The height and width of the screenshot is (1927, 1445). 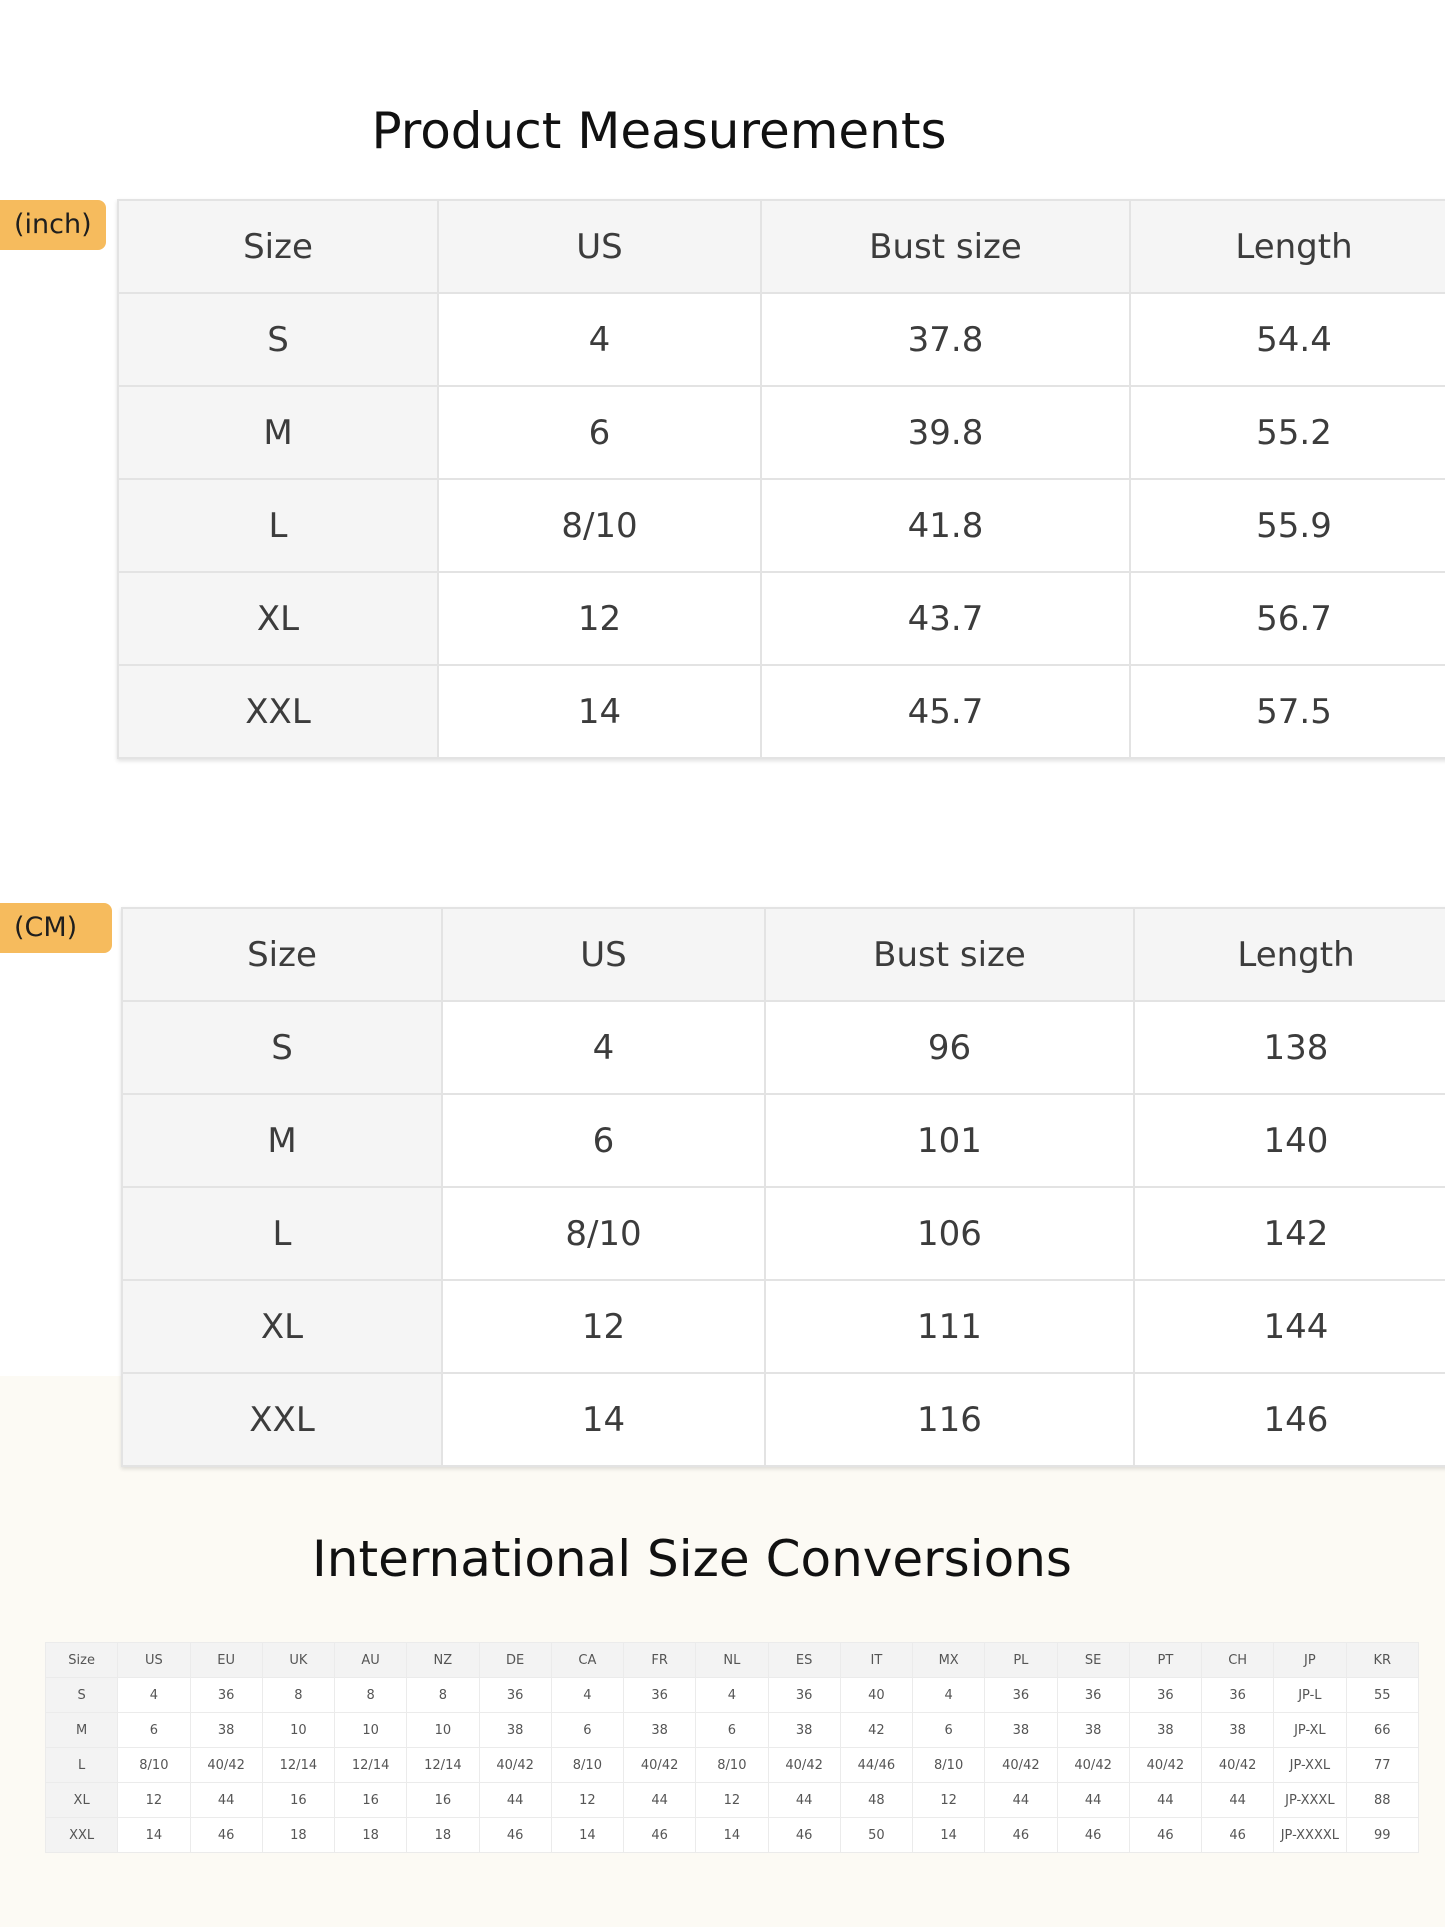 What do you see at coordinates (1310, 1695) in the screenshot?
I see `conversion-cell: JP-L` at bounding box center [1310, 1695].